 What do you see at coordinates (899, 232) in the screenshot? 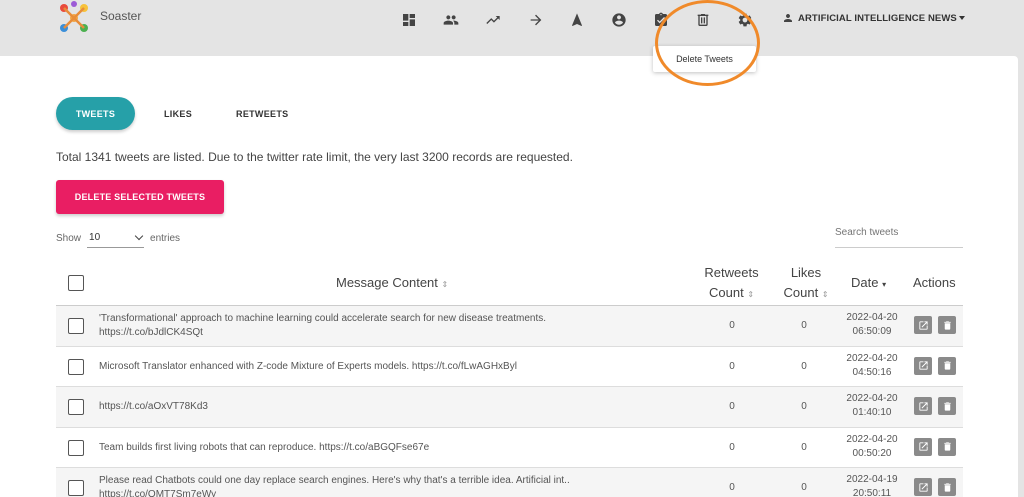
I see `search-input` at bounding box center [899, 232].